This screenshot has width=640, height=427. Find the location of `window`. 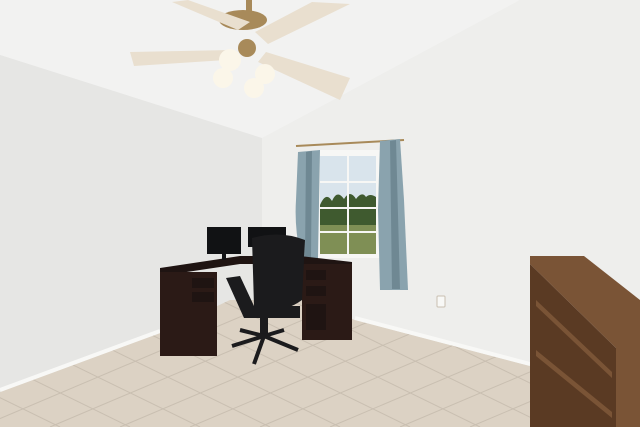

window is located at coordinates (348, 204).